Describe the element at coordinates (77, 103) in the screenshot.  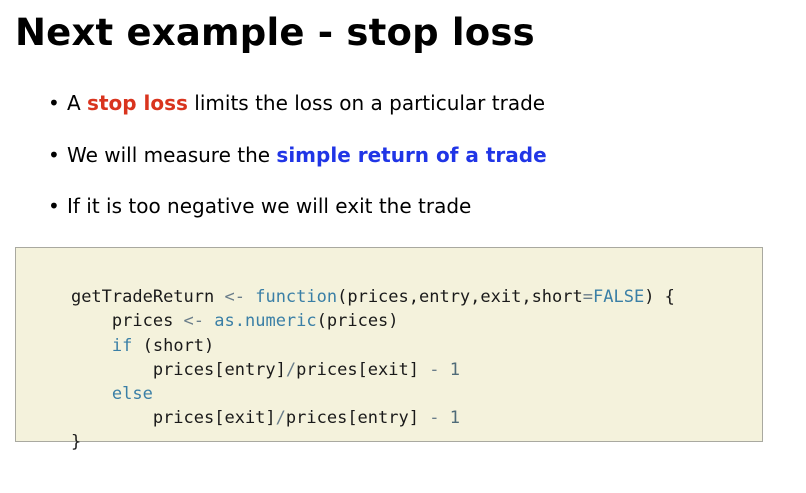
I see `bullet-text: A` at that location.